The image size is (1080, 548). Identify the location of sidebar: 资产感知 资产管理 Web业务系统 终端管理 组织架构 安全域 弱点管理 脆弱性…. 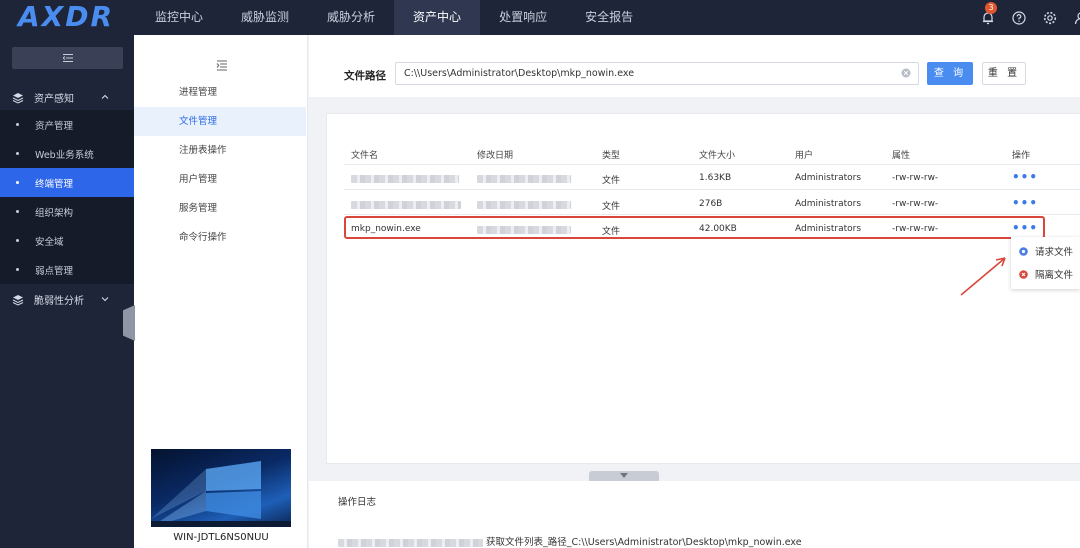
(67, 291).